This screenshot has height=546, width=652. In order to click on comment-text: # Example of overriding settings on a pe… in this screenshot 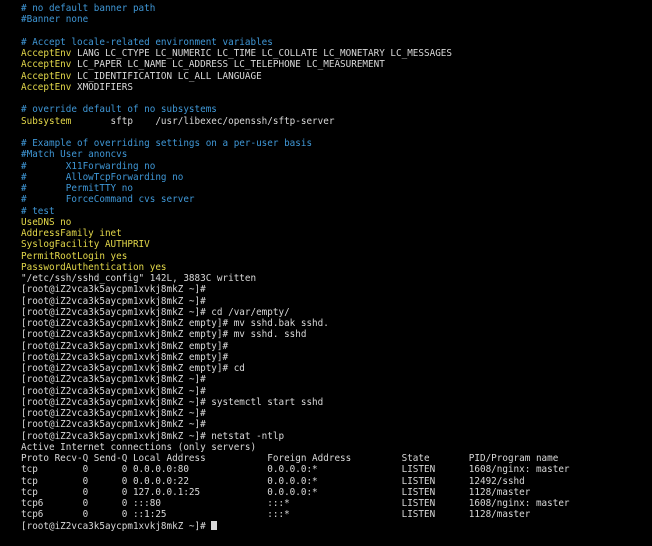, I will do `click(167, 143)`.